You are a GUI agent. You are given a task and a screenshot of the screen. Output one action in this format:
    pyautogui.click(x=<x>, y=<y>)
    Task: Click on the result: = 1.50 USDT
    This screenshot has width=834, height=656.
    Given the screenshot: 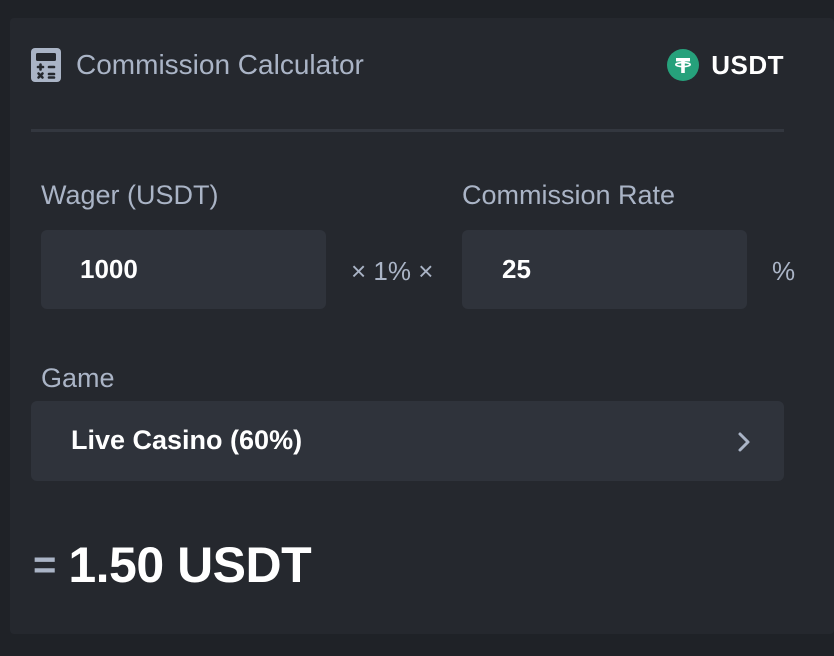 What is the action you would take?
    pyautogui.click(x=172, y=565)
    